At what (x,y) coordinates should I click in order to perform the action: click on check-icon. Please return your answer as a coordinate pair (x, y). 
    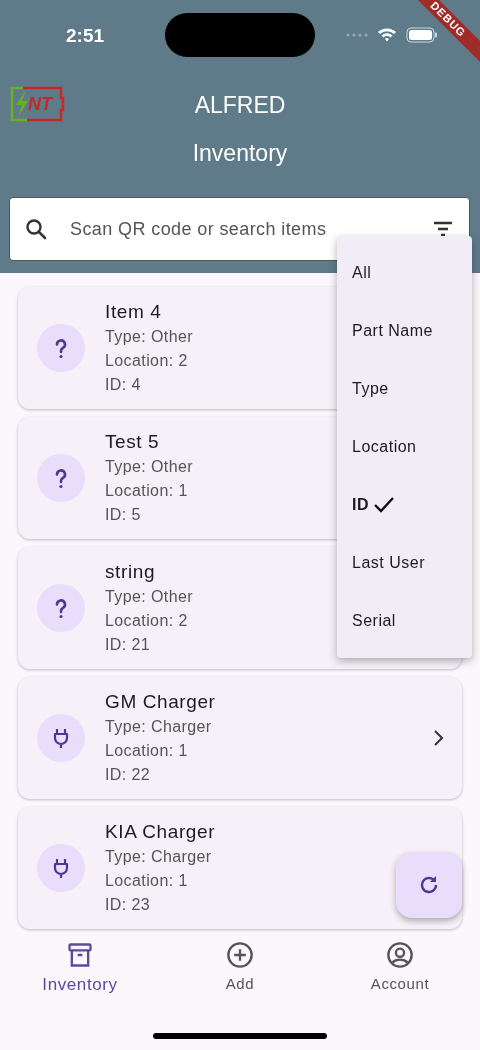
    Looking at the image, I should click on (384, 505).